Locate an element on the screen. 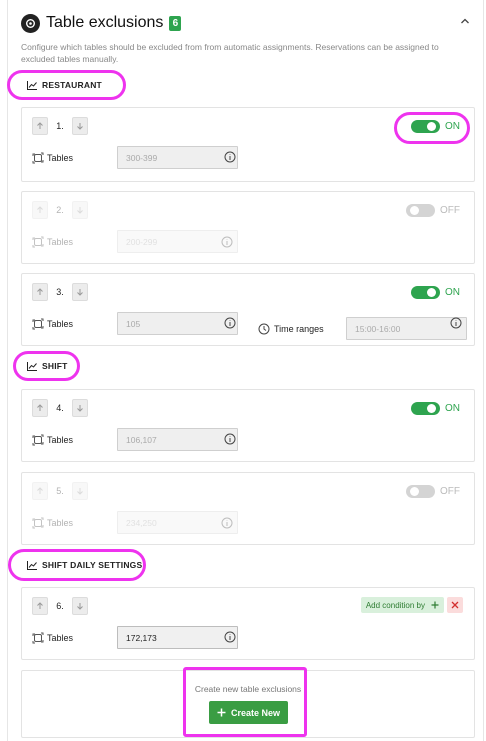 The image size is (486, 741). order-number: 5. is located at coordinates (60, 491).